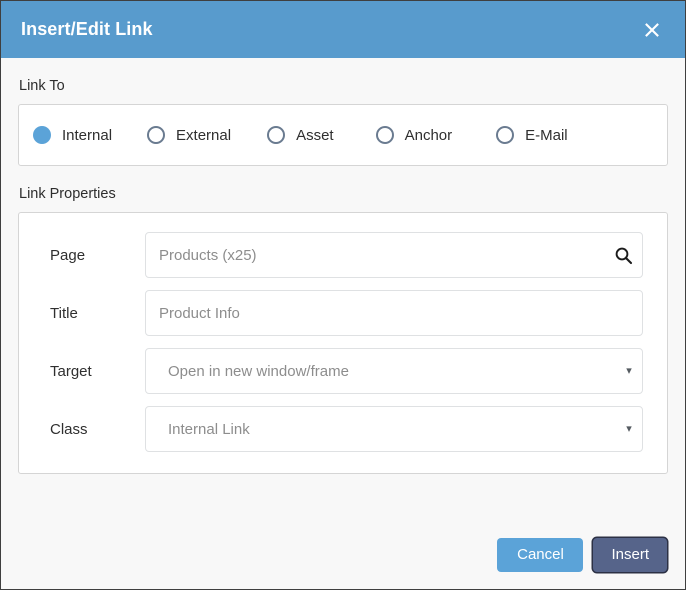  What do you see at coordinates (87, 135) in the screenshot?
I see `radio-label-internal: Internal` at bounding box center [87, 135].